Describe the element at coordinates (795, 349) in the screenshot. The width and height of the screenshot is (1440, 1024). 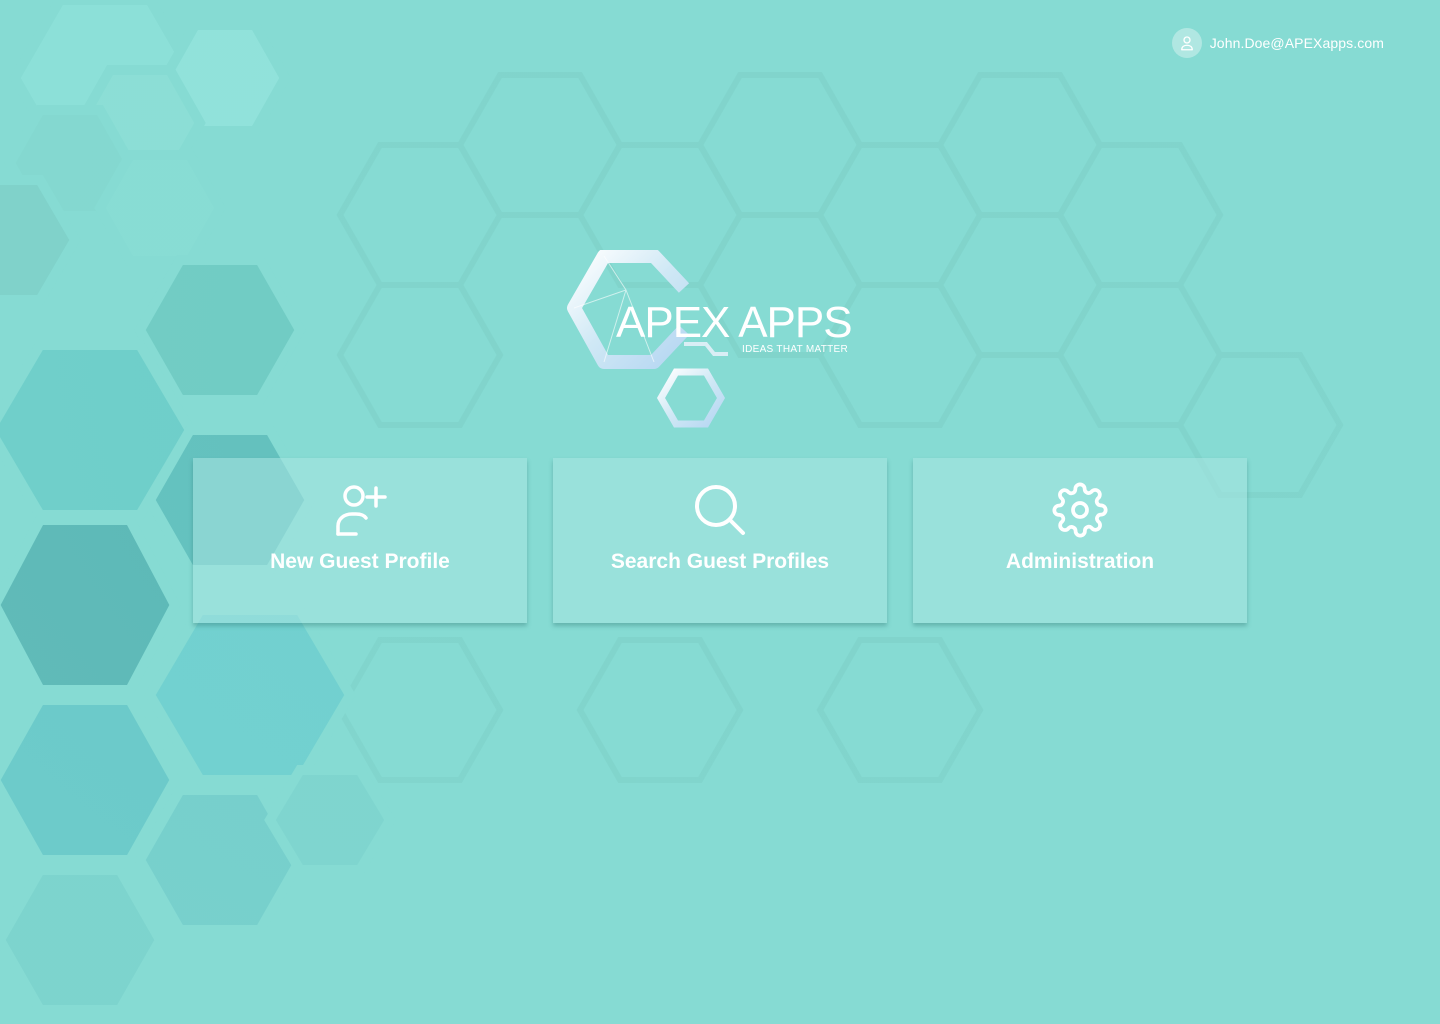
I see `logo-tagline: IDEAS THAT MATTER` at that location.